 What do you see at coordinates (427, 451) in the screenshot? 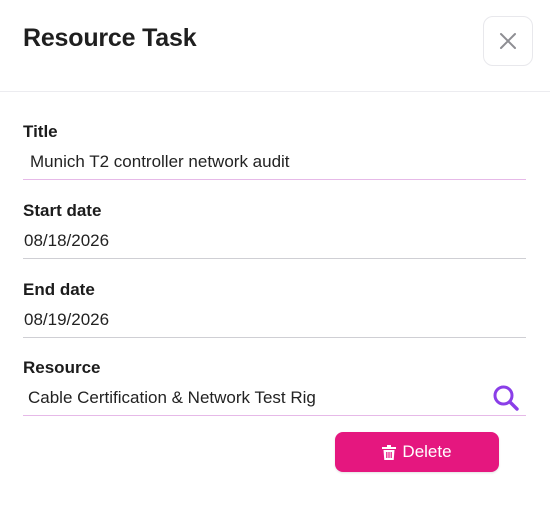
I see `delete-label: Delete` at bounding box center [427, 451].